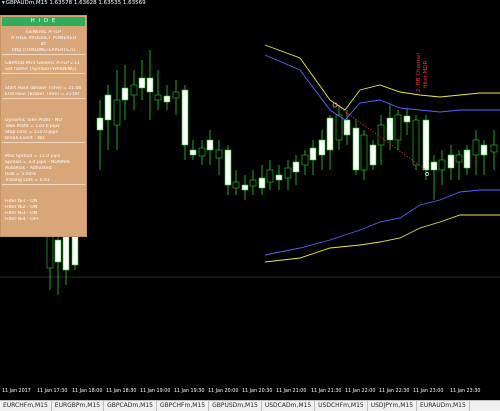  What do you see at coordinates (326, 391) in the screenshot?
I see `time-label: 11 Jan 21:30` at bounding box center [326, 391].